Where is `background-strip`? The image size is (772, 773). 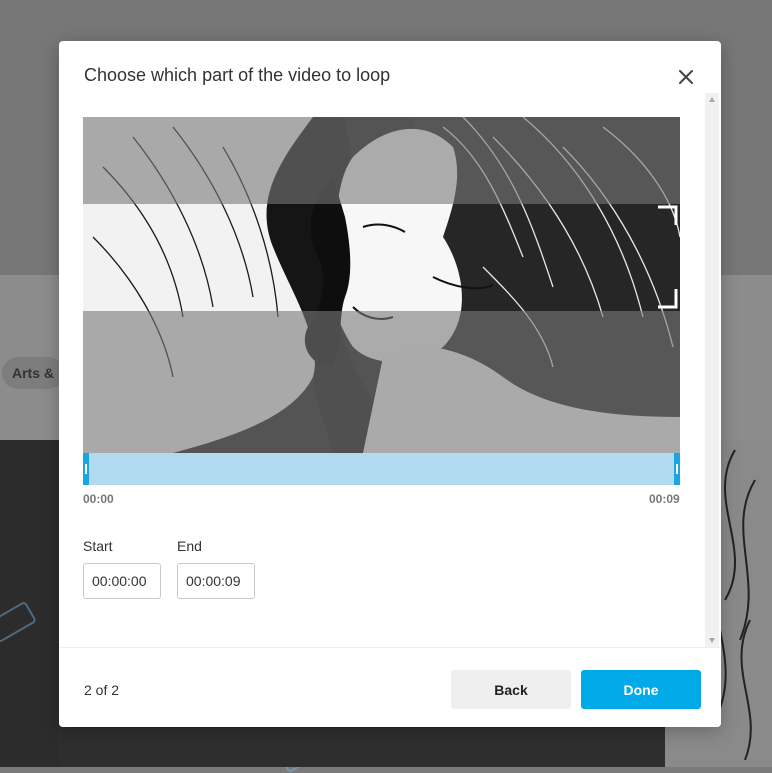 background-strip is located at coordinates (361, 747).